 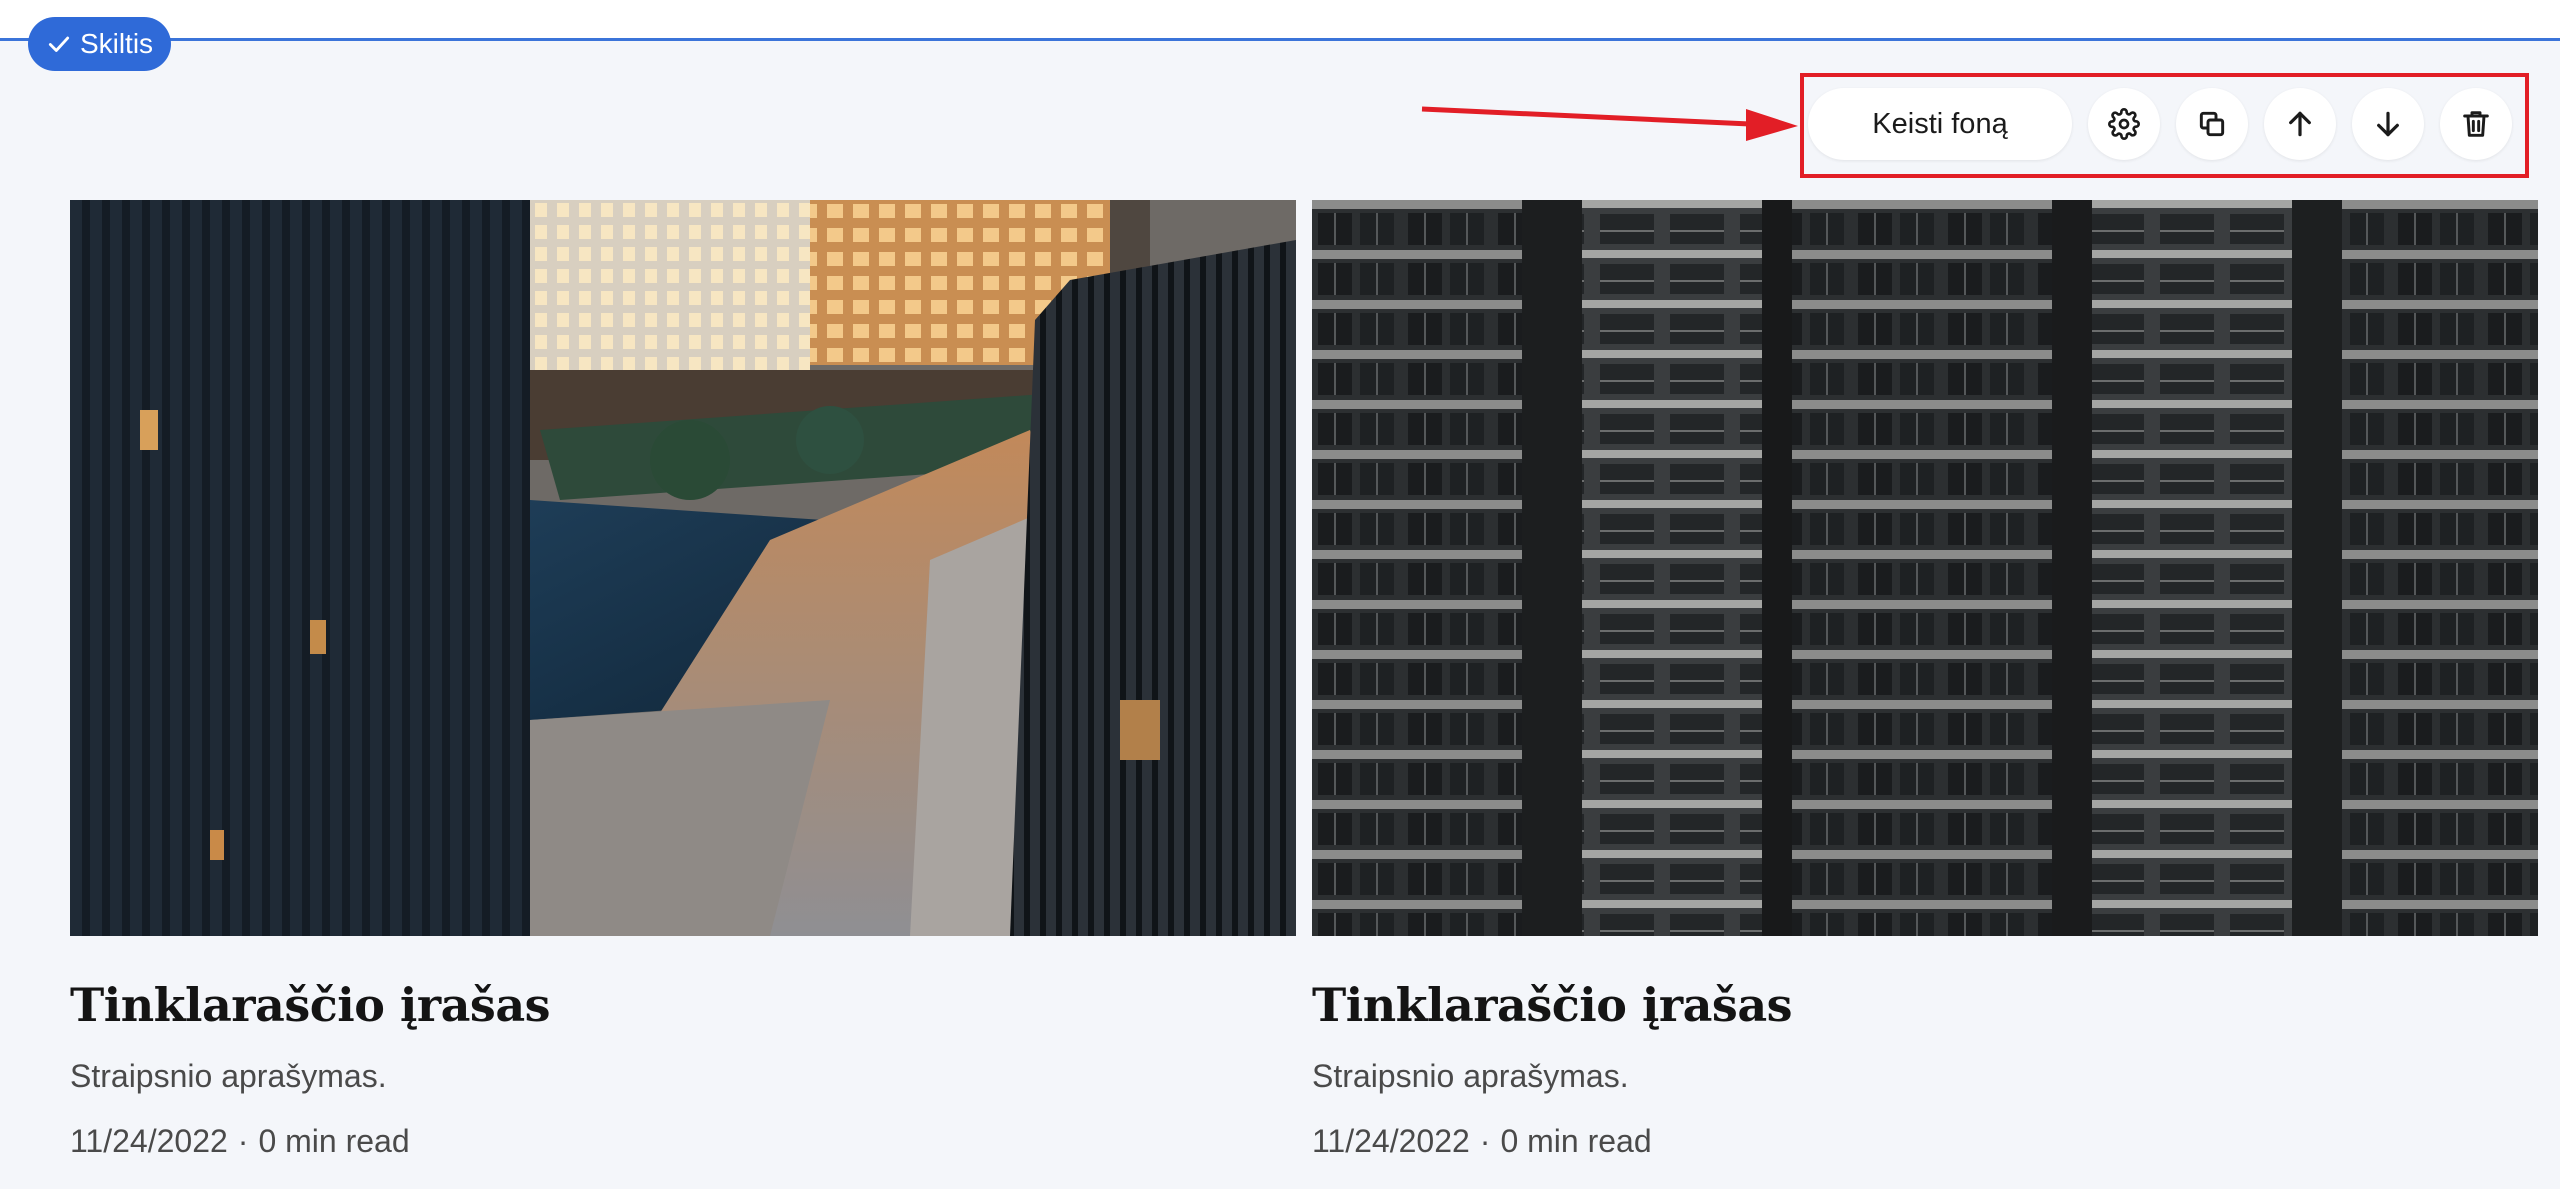 I want to click on section-badge-label: Skiltis, so click(x=116, y=43).